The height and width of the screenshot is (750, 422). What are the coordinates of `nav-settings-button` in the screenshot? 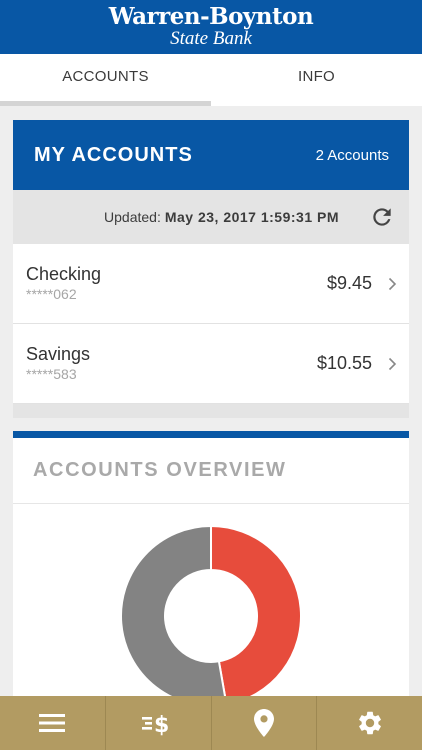 It's located at (369, 723).